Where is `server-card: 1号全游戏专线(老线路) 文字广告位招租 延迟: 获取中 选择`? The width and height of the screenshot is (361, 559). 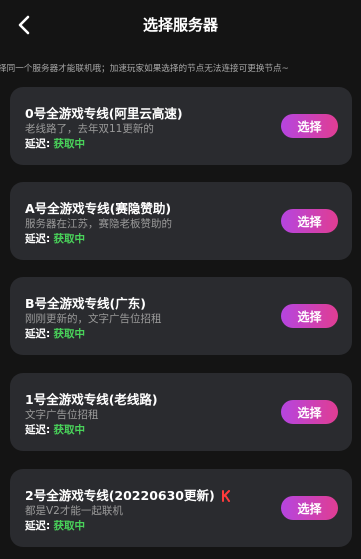 server-card: 1号全游戏专线(老线路) 文字广告位招租 延迟: 获取中 选择 is located at coordinates (181, 412).